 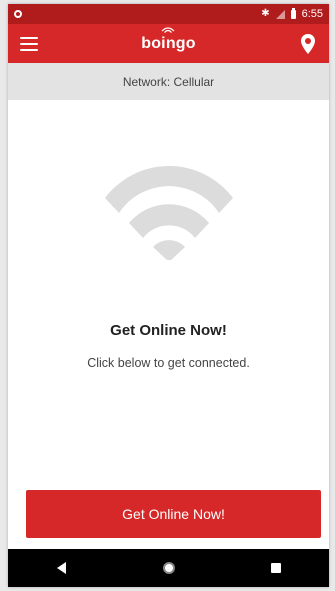 I want to click on home-icon, so click(x=168, y=568).